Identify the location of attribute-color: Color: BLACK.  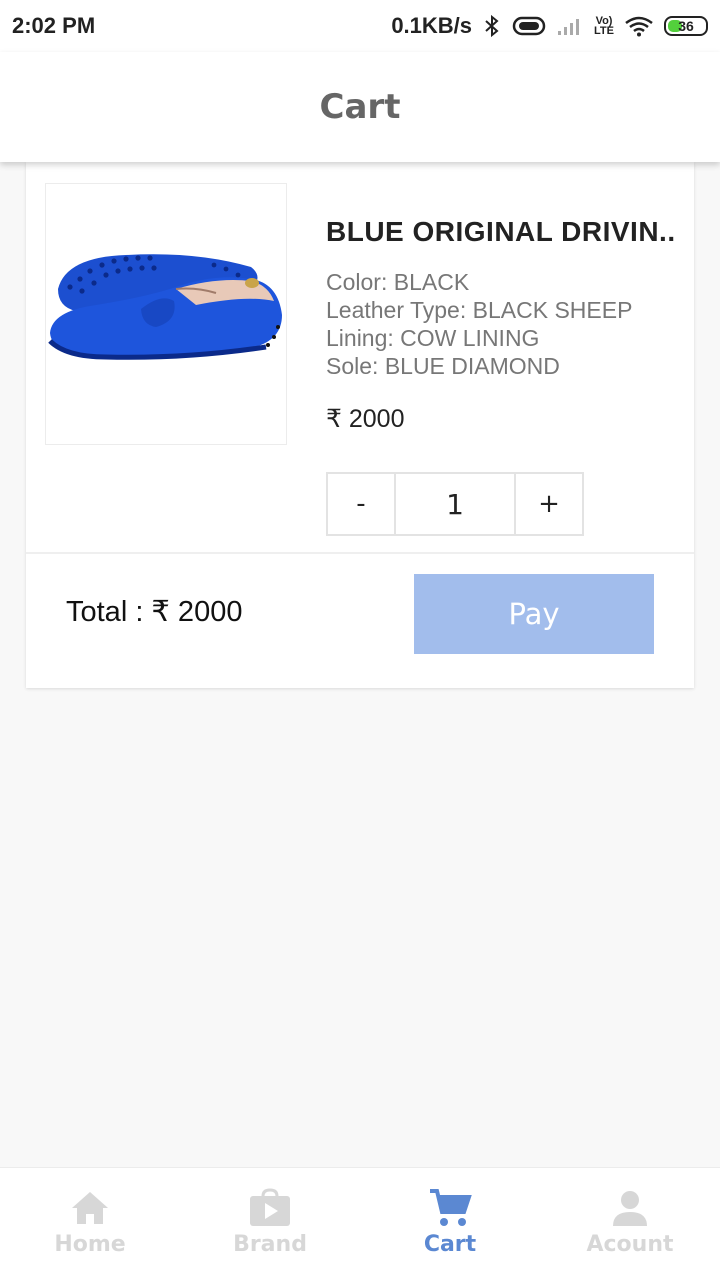
(398, 282).